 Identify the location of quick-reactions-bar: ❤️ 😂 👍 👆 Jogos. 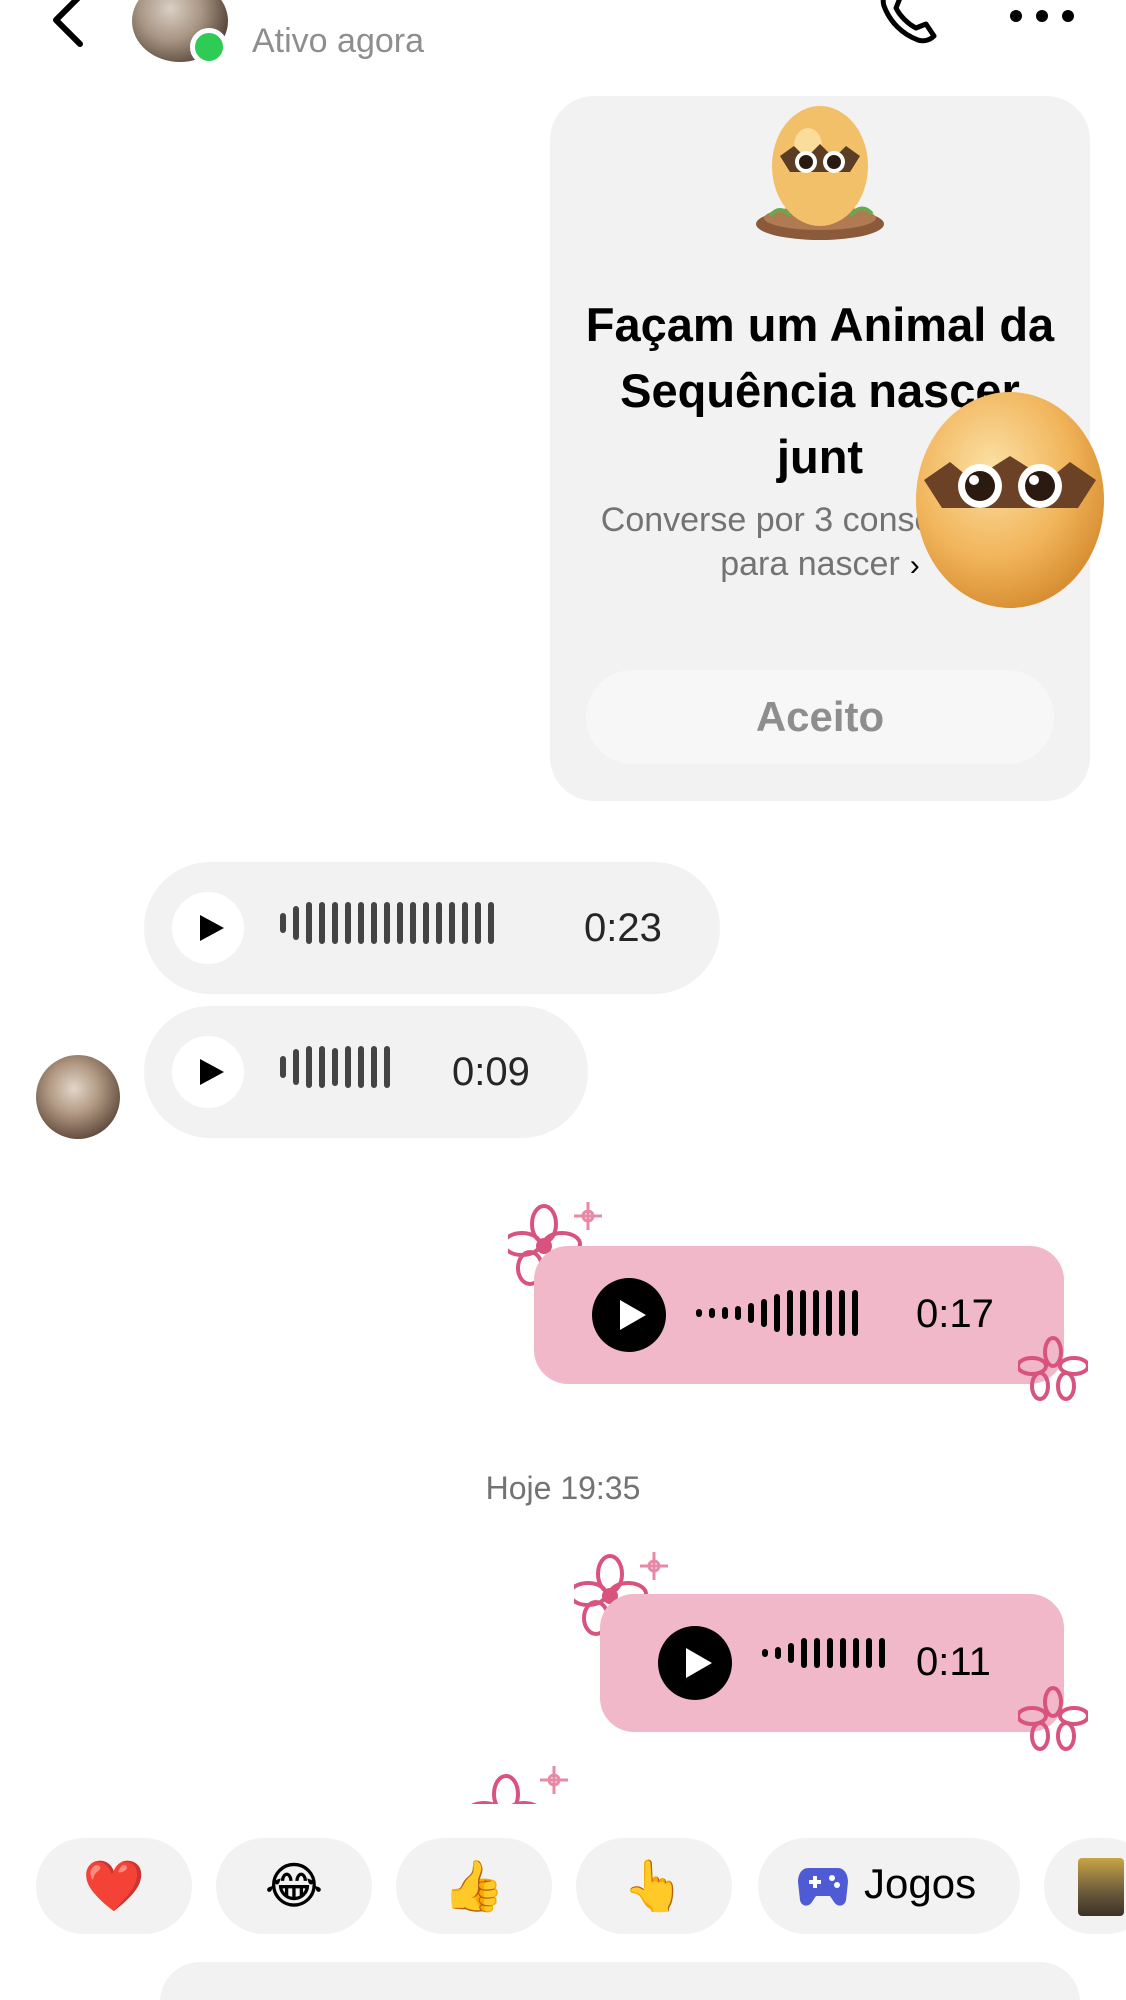
(563, 1888).